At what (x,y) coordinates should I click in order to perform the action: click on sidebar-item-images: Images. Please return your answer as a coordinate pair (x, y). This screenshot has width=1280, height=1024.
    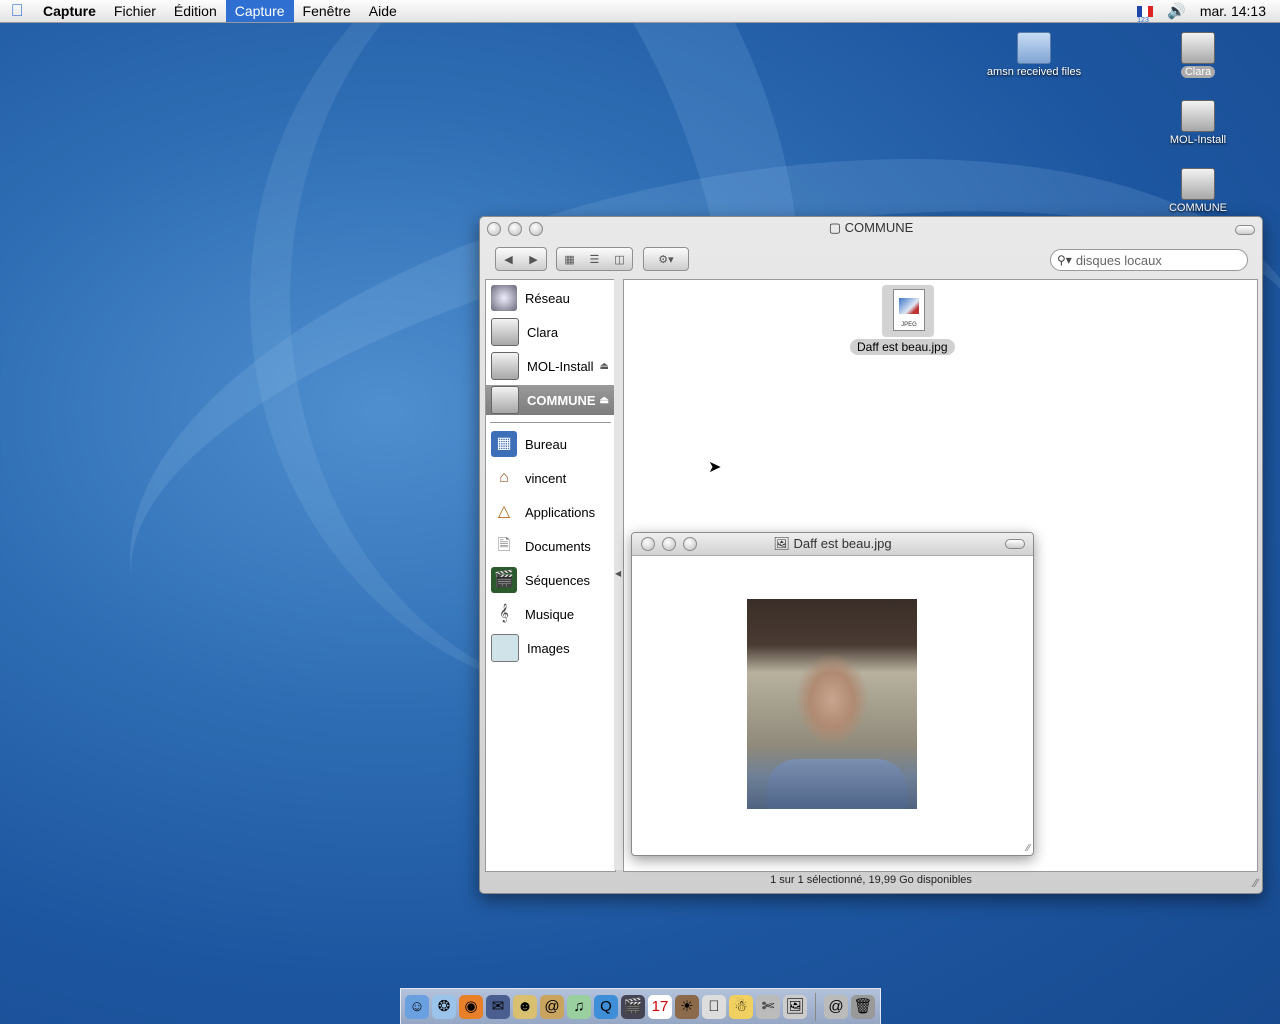
    Looking at the image, I should click on (550, 648).